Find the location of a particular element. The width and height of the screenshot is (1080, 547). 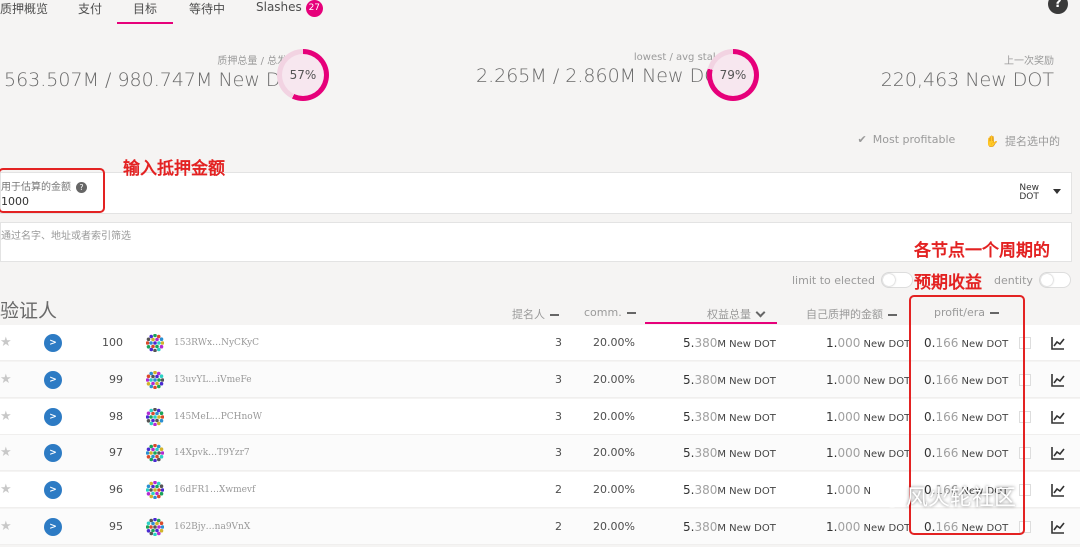

validator-address: 14Xpvk…T9Yzr7 is located at coordinates (212, 453).